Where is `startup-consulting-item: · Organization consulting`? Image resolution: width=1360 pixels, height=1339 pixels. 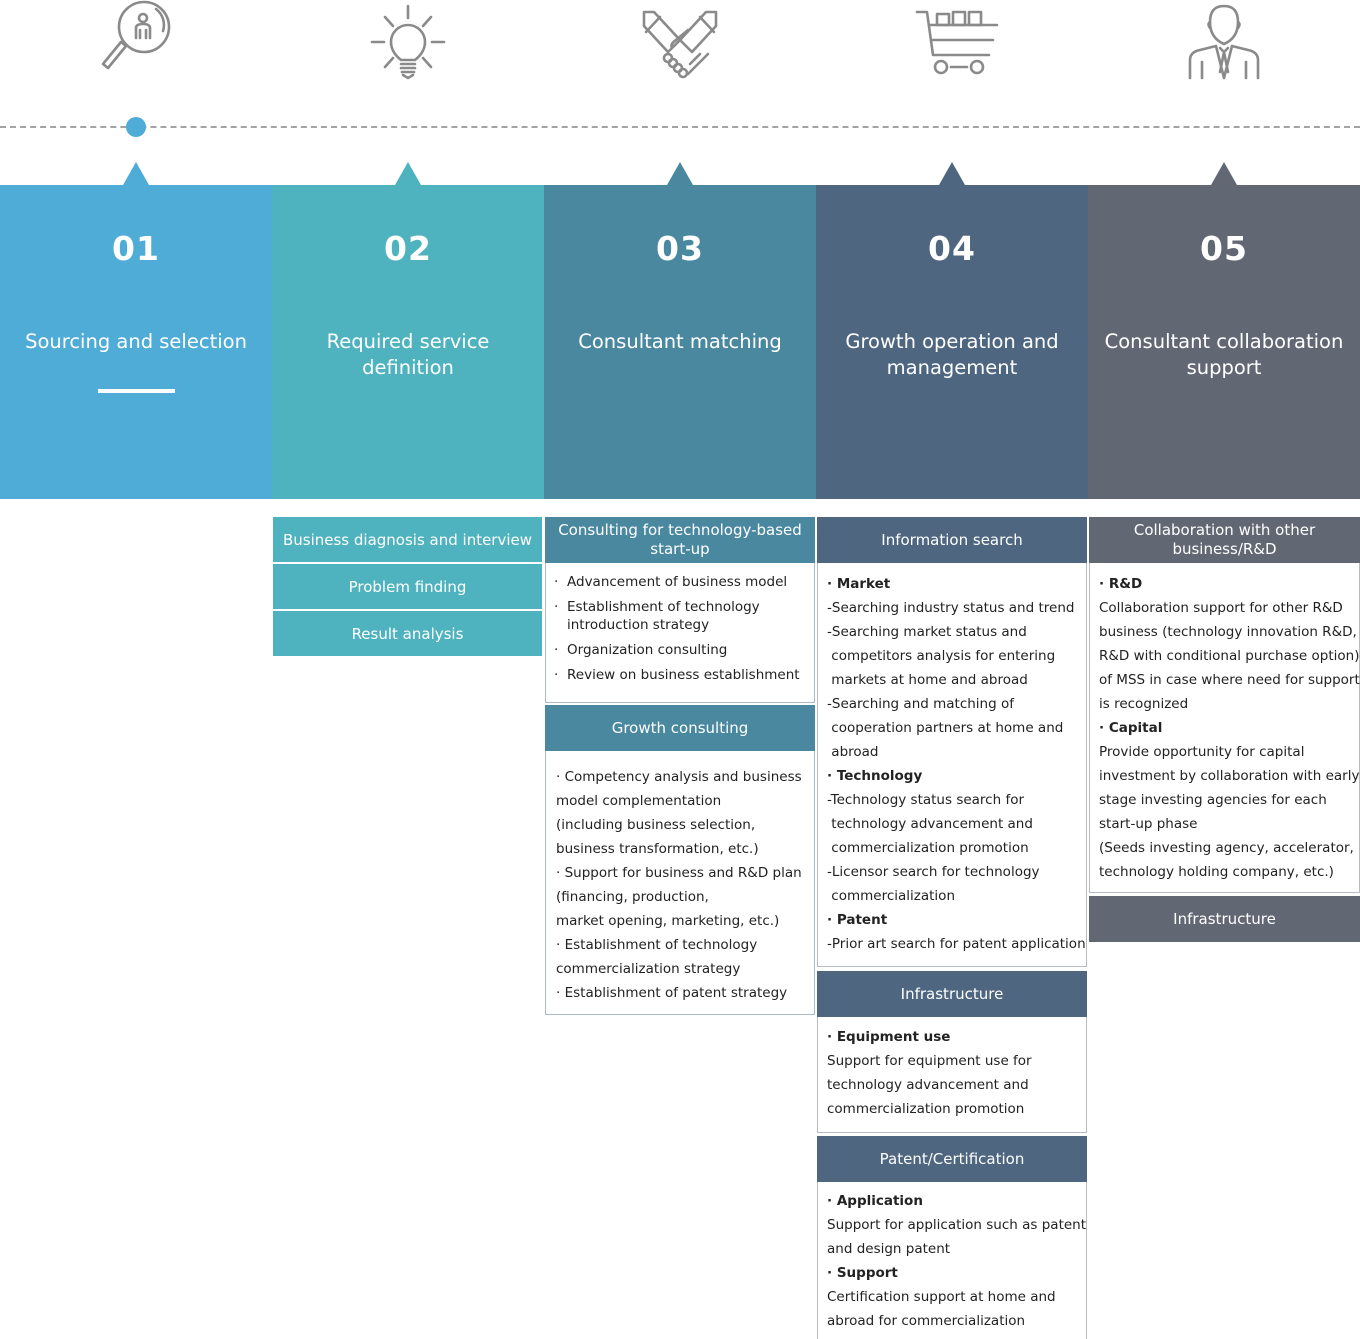
startup-consulting-item: · Organization consulting is located at coordinates (681, 650).